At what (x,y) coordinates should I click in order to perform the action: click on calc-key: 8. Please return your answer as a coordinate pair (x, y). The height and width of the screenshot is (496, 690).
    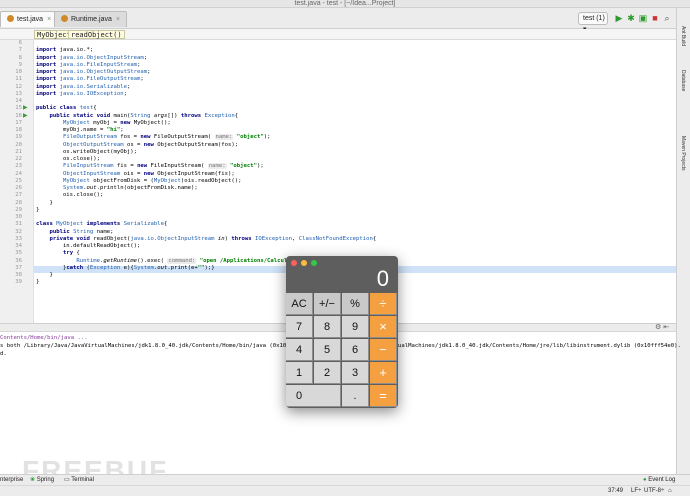
    Looking at the image, I should click on (327, 327).